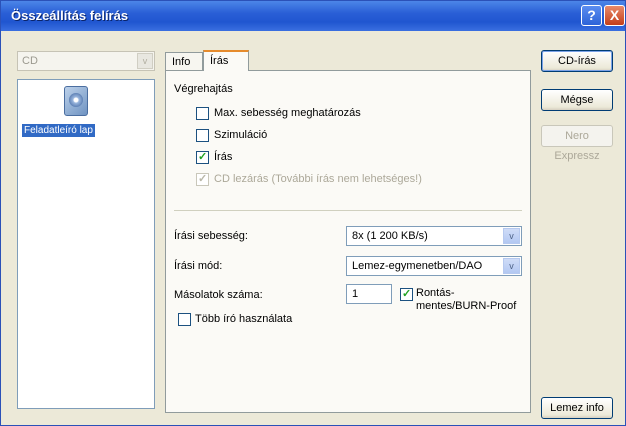  I want to click on simulation-checkbox, so click(202, 135).